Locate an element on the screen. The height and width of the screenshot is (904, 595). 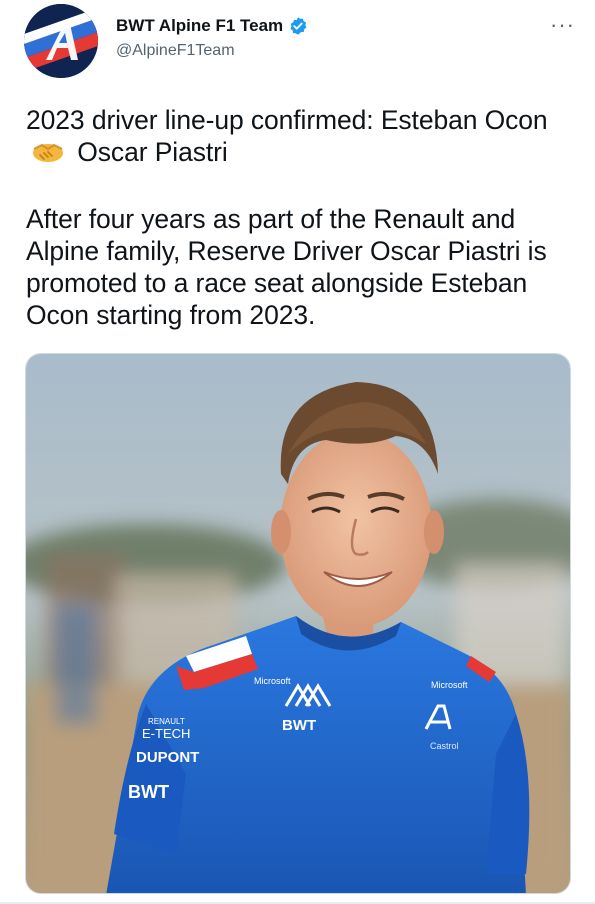
alpine-logo-icon is located at coordinates (61, 41).